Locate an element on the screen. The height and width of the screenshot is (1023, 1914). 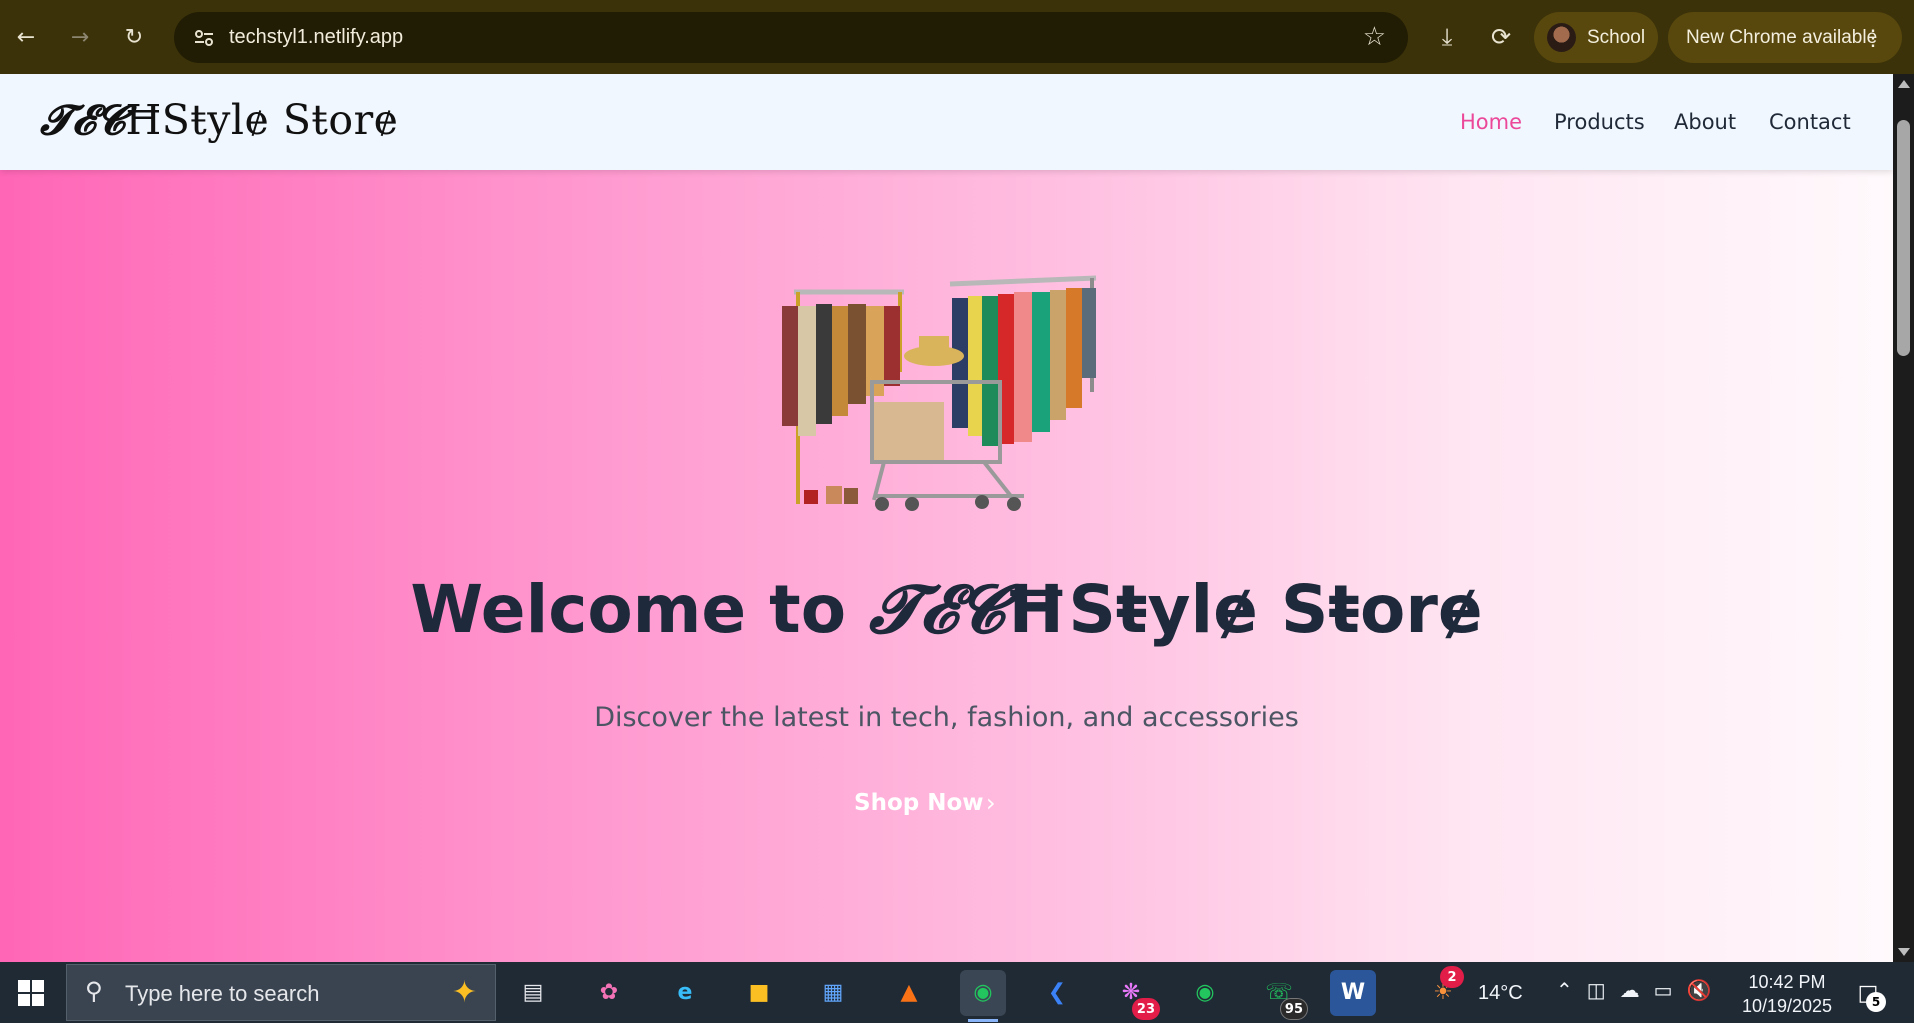
taskbar-search: ⚲ Type here to search ✦ is located at coordinates (281, 992).